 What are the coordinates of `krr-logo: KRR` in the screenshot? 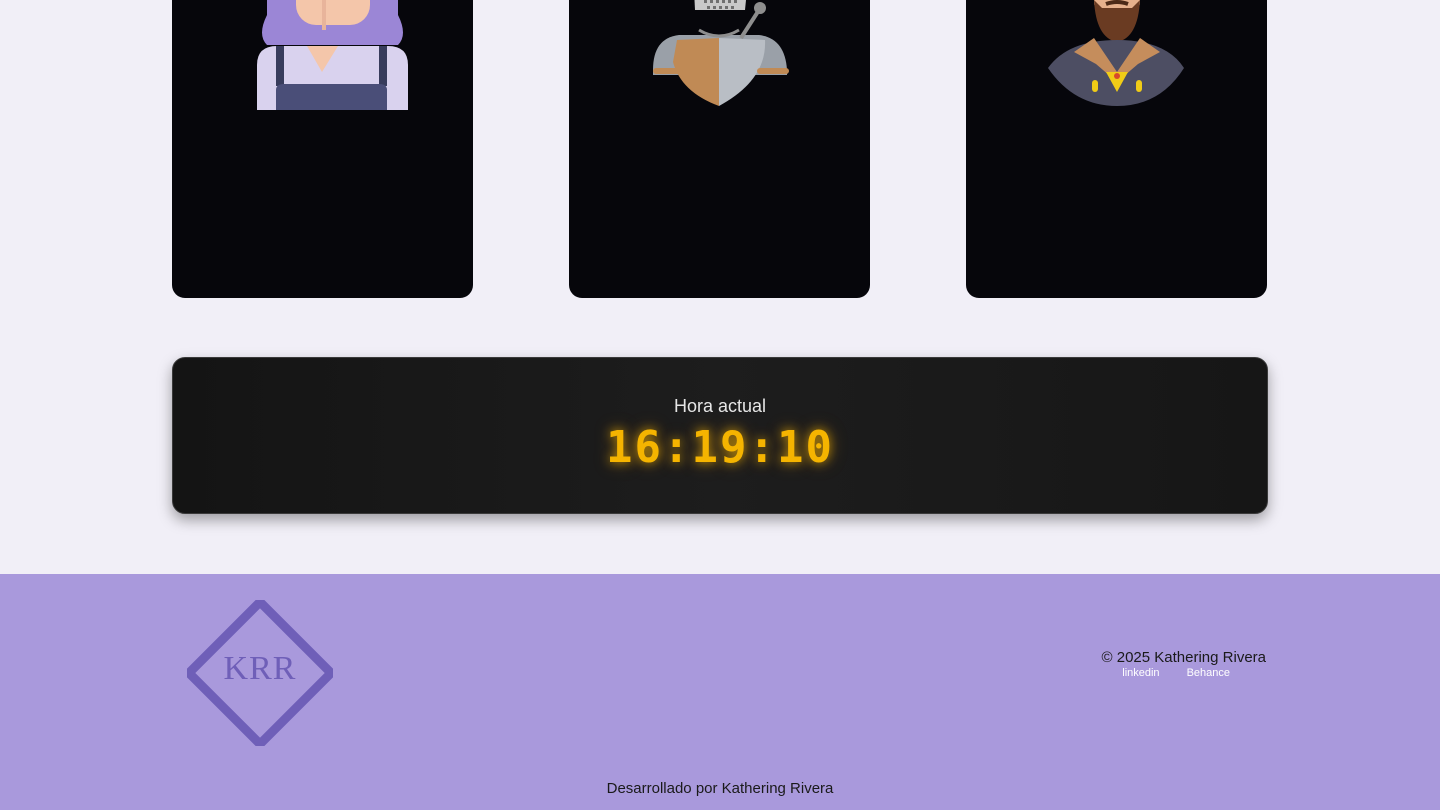 It's located at (260, 673).